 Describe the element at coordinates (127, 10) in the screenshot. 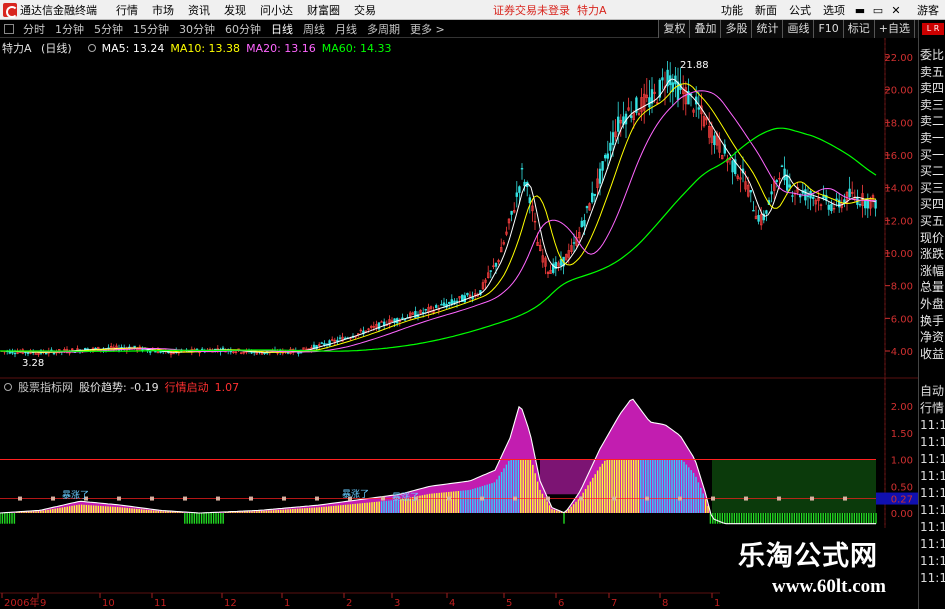

I see `menu-item-quotes: 行情` at that location.